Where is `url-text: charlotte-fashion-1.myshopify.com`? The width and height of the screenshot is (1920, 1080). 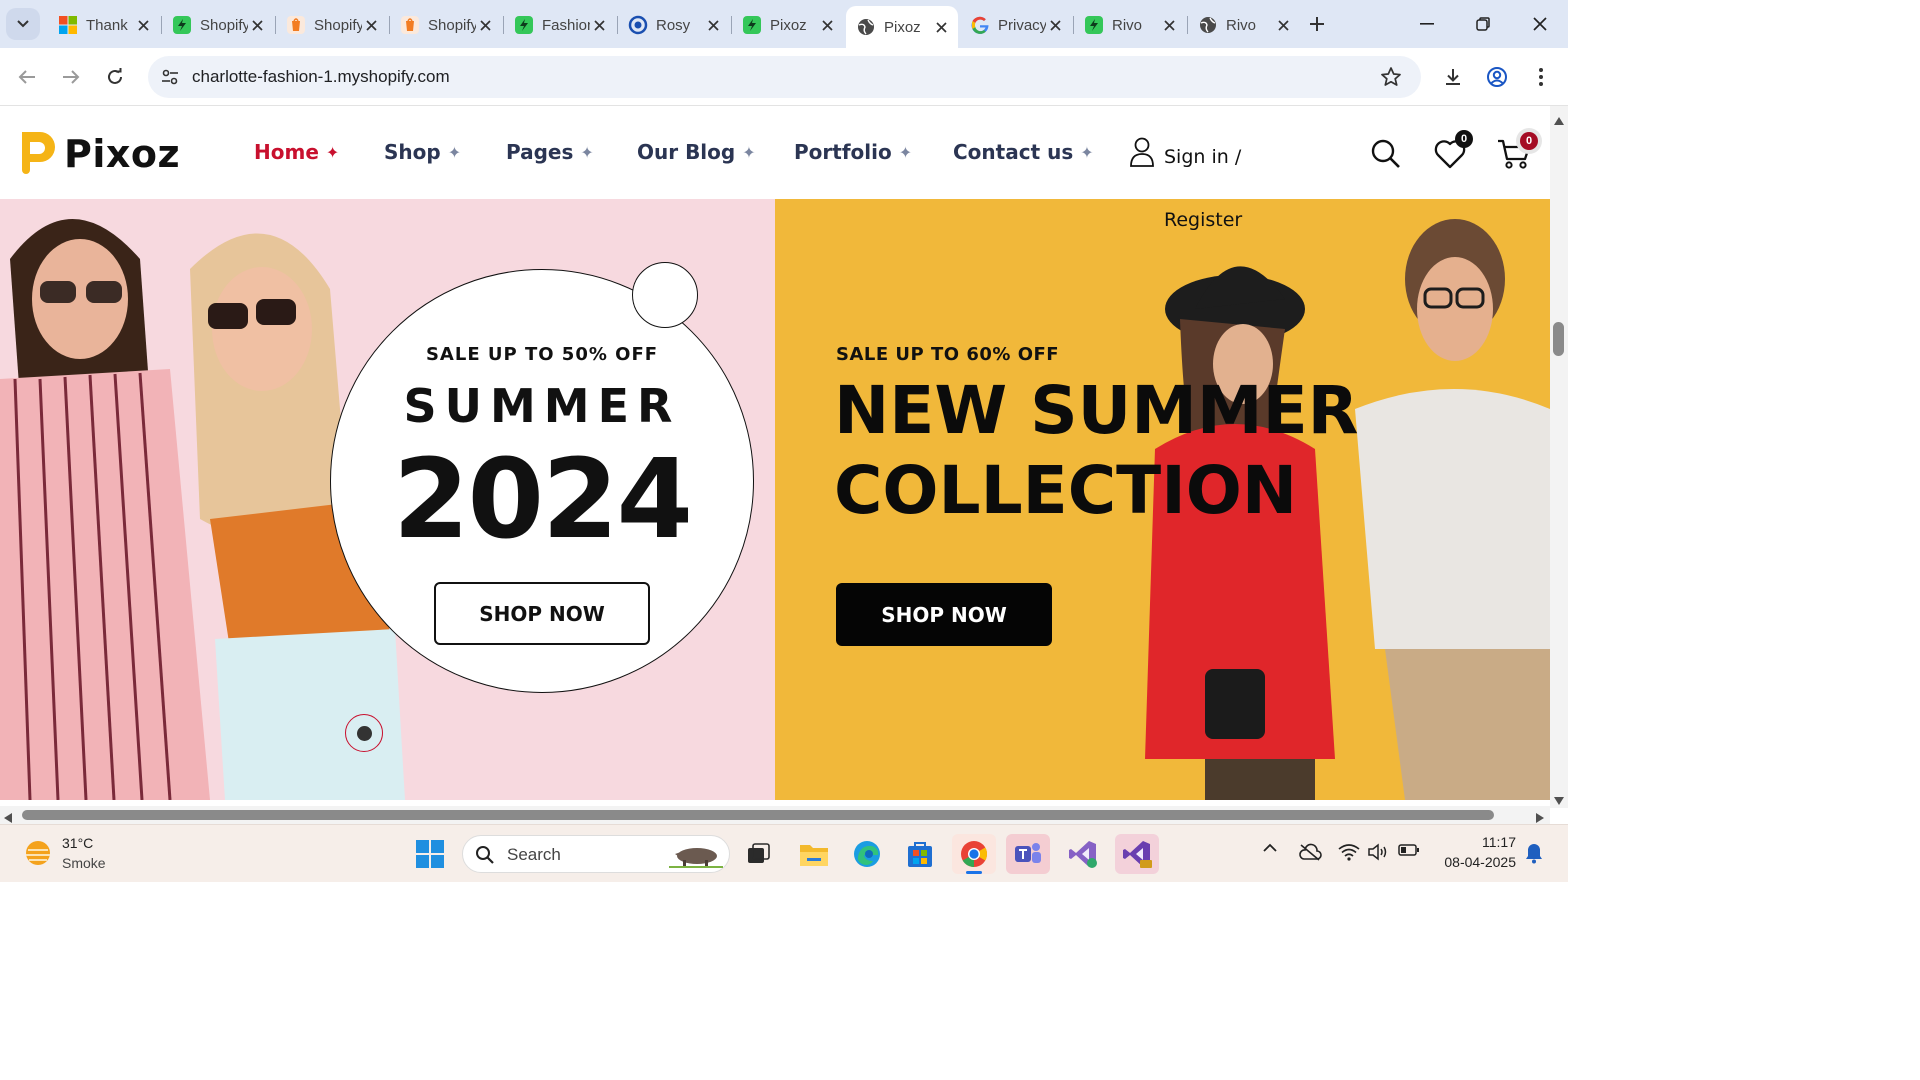 url-text: charlotte-fashion-1.myshopify.com is located at coordinates (321, 77).